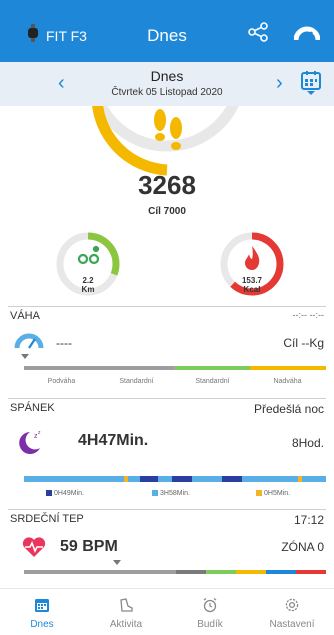 The image size is (334, 635). I want to click on scale-label-overweight: Nadváha, so click(287, 381).